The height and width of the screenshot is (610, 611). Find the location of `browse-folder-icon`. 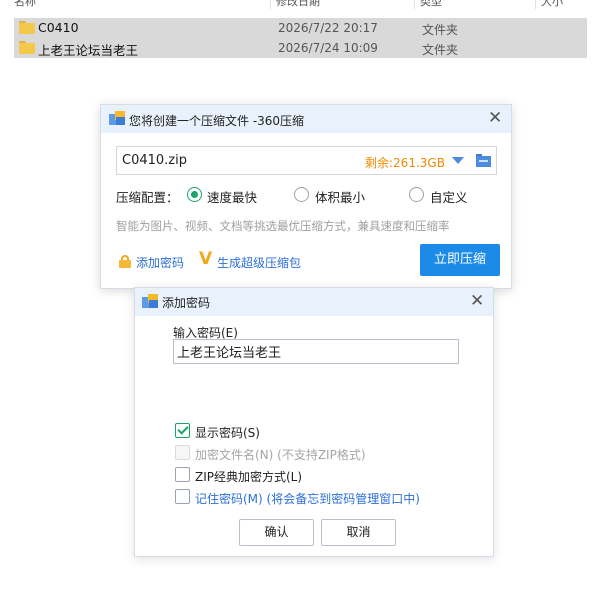

browse-folder-icon is located at coordinates (483, 160).